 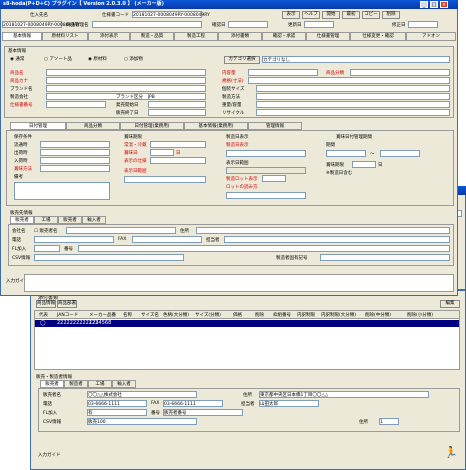 What do you see at coordinates (22, 36) in the screenshot?
I see `tab-0: 基本情報` at bounding box center [22, 36].